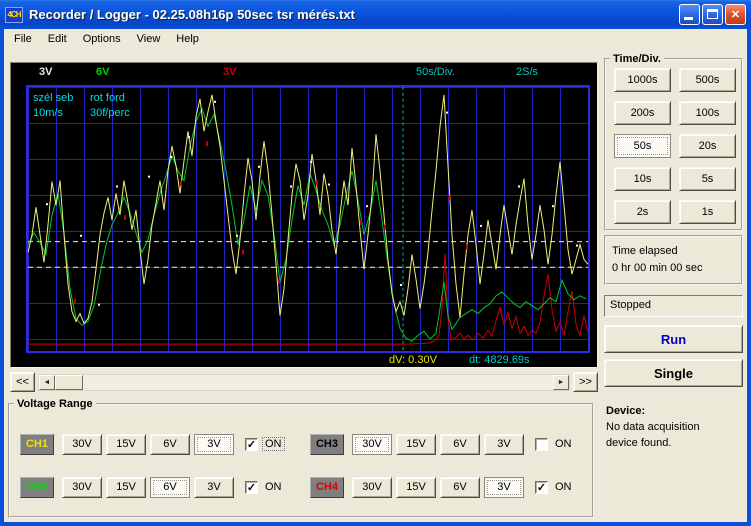  What do you see at coordinates (23, 39) in the screenshot?
I see `menu-item-file: File` at bounding box center [23, 39].